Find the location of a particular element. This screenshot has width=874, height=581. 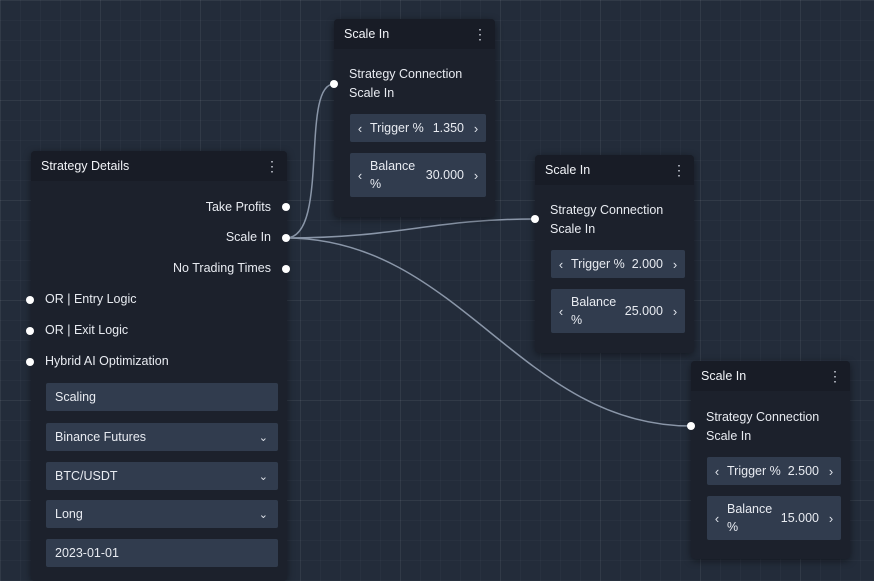

input-port-exit-logic is located at coordinates (30, 331).